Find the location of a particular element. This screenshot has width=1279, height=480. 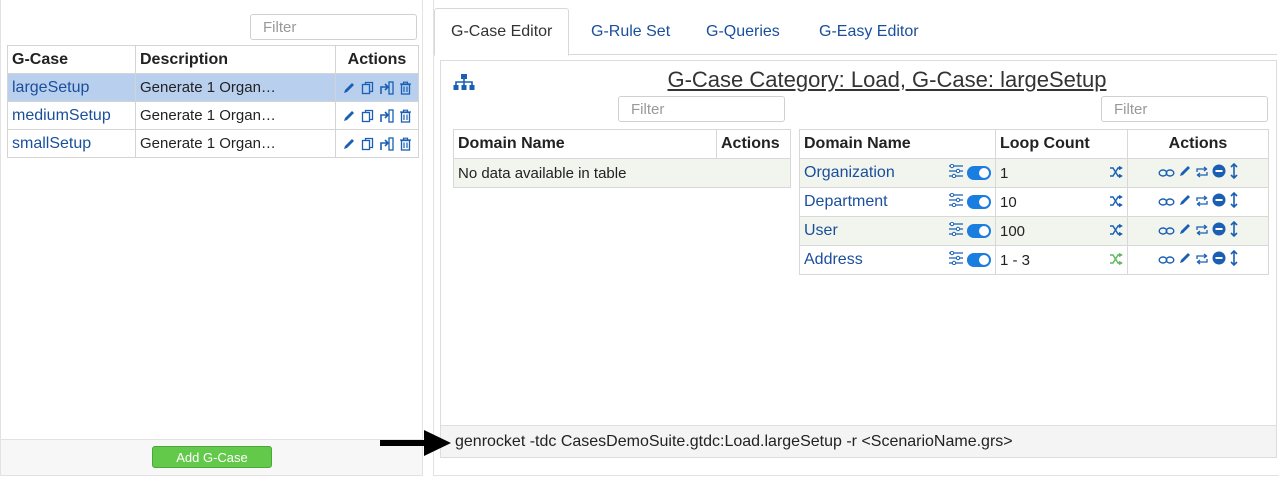

gcase-table-header: G-Case Description Actions is located at coordinates (213, 59).